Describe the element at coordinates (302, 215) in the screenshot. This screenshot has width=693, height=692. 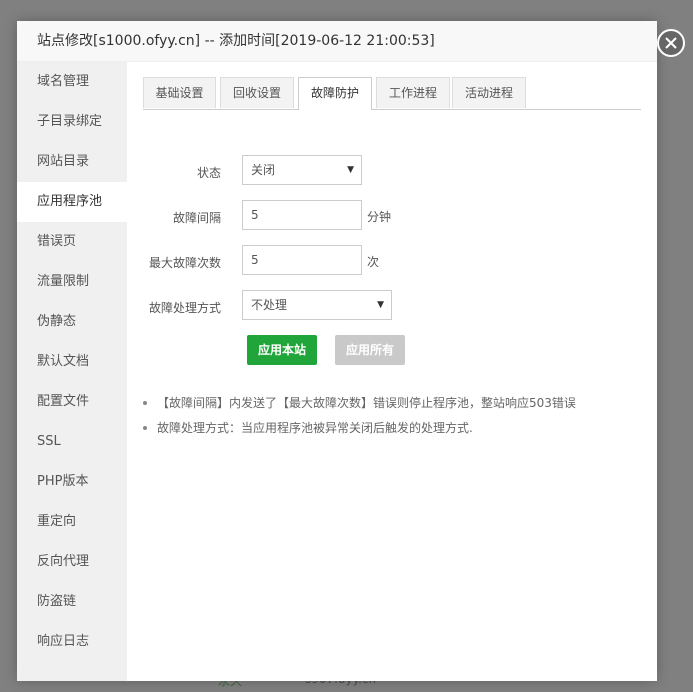
I see `interval-input: 5` at that location.